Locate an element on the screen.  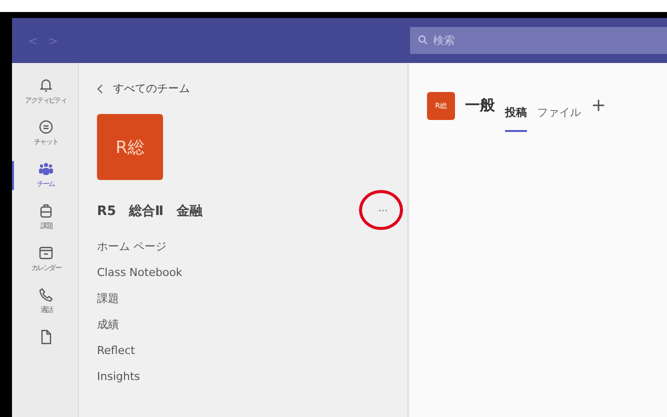
back-link-label: すべてのチーム is located at coordinates (151, 88).